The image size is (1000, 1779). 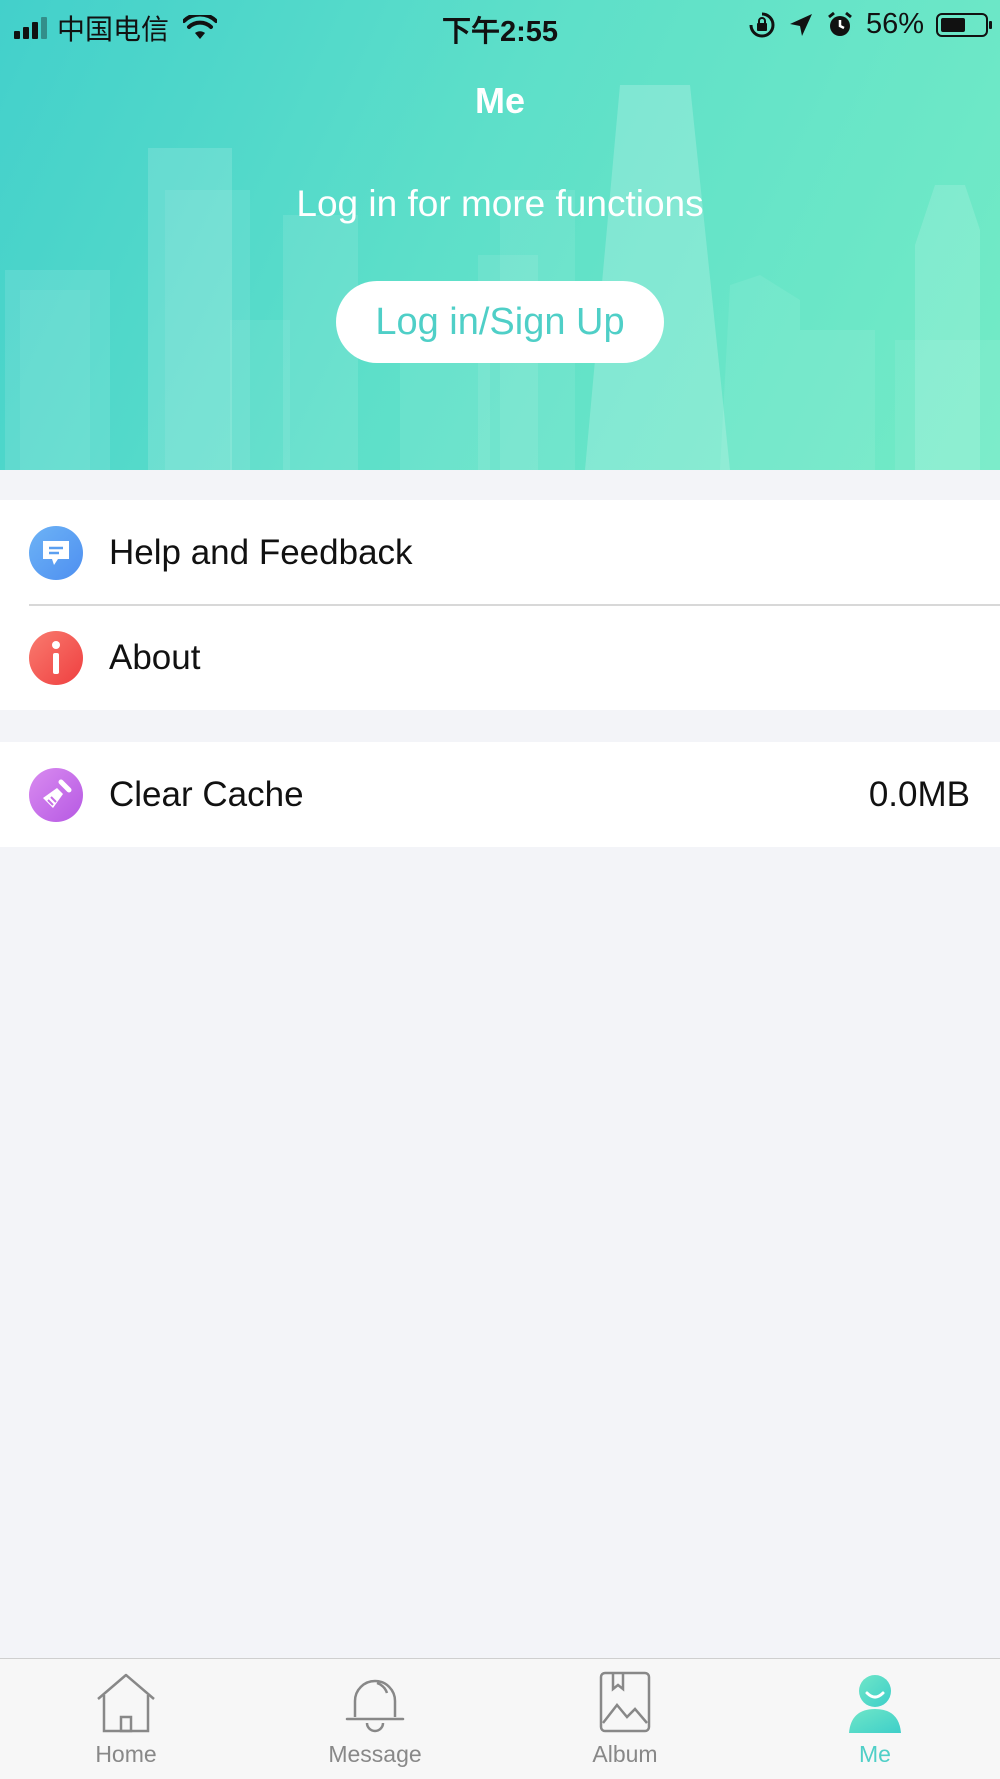 I want to click on location-icon, so click(x=800, y=24).